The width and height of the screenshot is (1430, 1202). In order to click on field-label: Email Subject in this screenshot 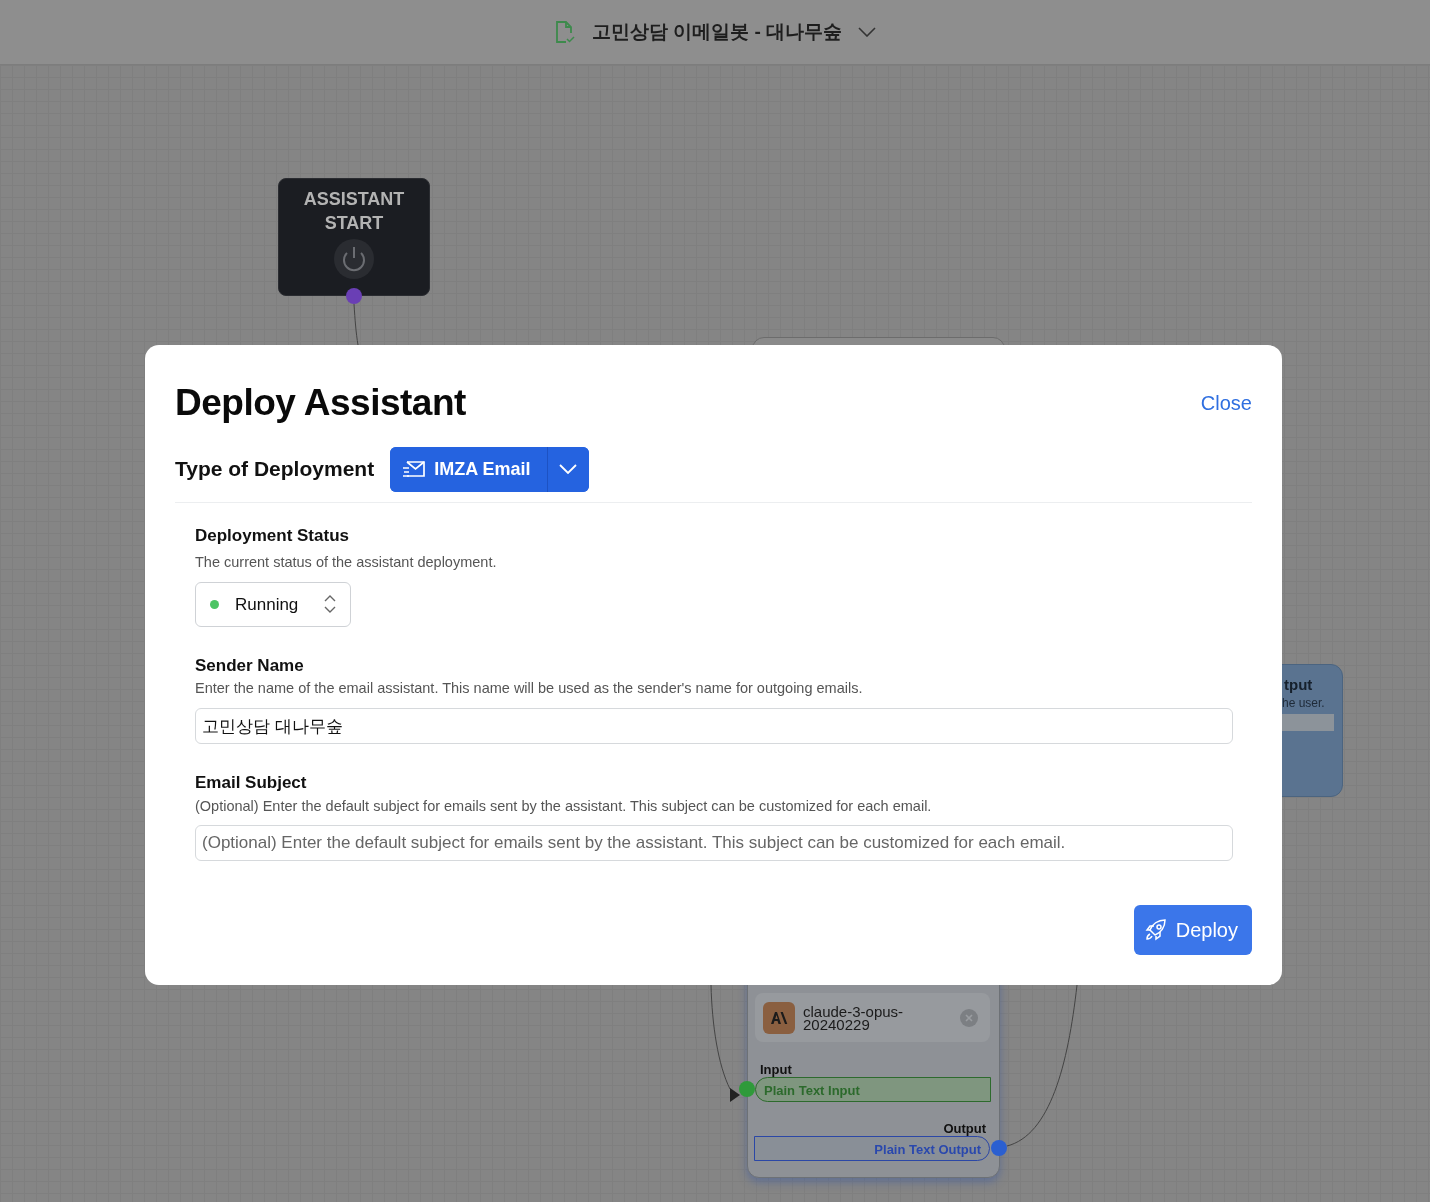, I will do `click(251, 783)`.